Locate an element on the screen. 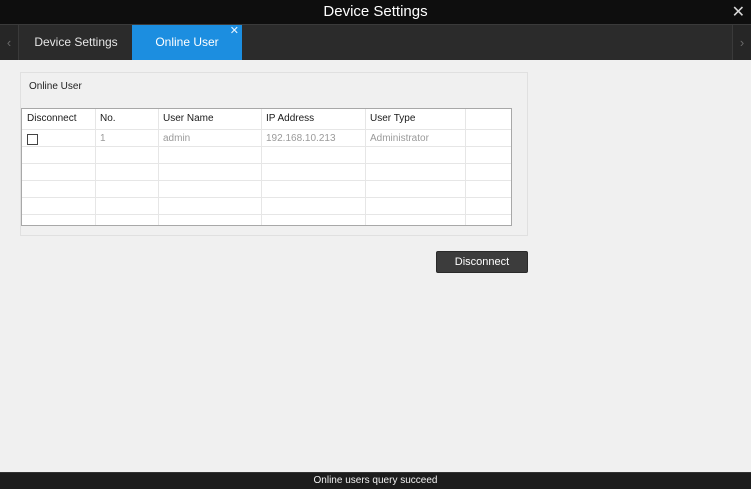  tab-online-user: Online User ✕ is located at coordinates (187, 42).